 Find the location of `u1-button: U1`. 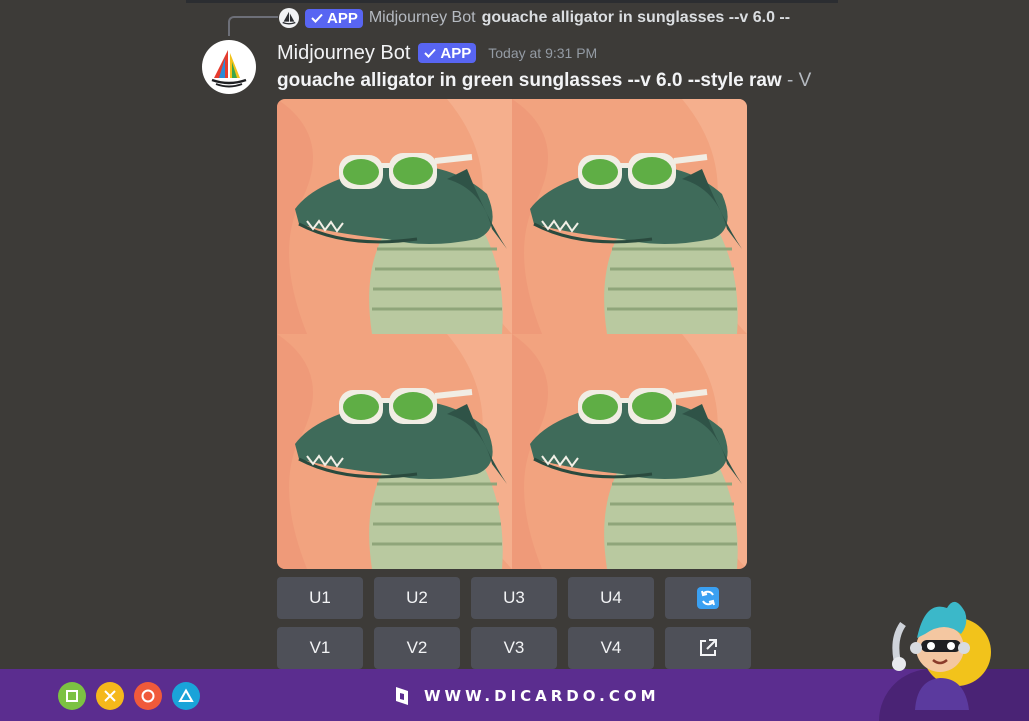

u1-button: U1 is located at coordinates (320, 598).